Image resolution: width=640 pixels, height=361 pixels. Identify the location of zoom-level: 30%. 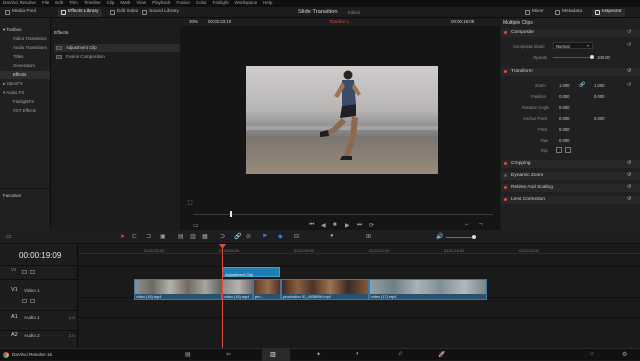
(193, 21).